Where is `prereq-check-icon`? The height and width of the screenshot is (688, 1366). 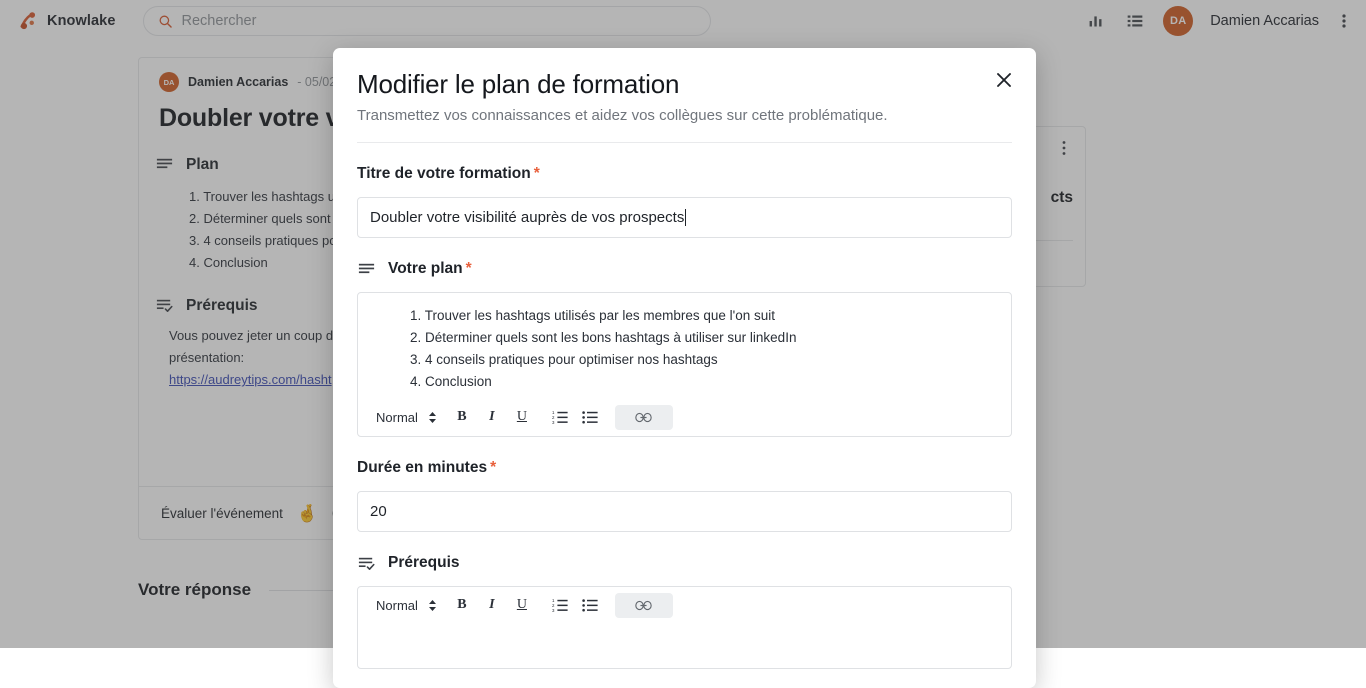 prereq-check-icon is located at coordinates (366, 563).